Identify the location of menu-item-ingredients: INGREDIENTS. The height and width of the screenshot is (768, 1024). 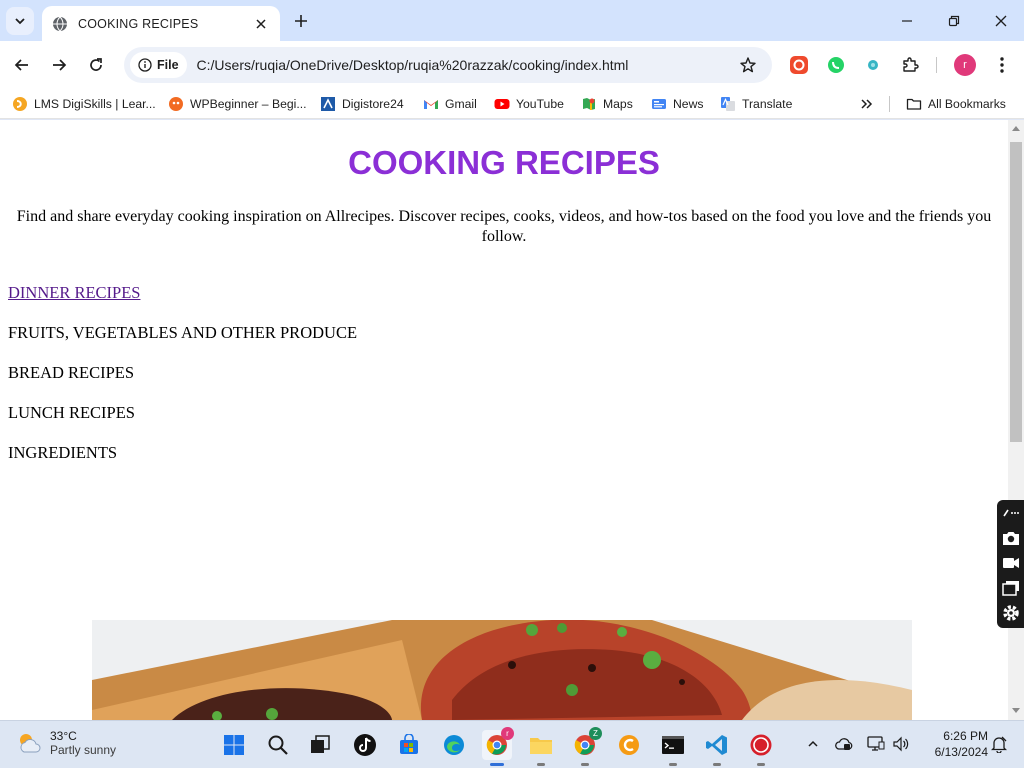
(63, 452).